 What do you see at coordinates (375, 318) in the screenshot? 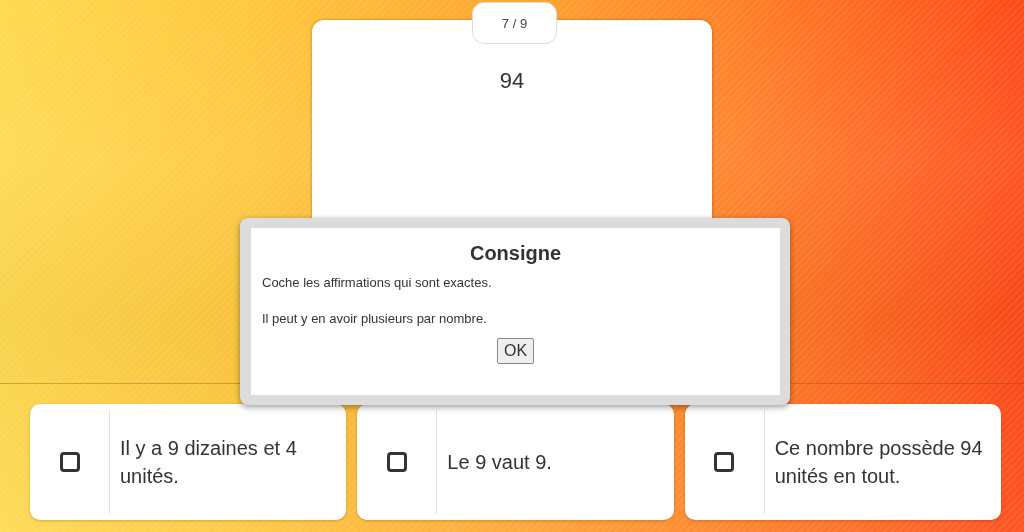
I see `instruction-text: Il peut y en avoir plusieurs par nombre.` at bounding box center [375, 318].